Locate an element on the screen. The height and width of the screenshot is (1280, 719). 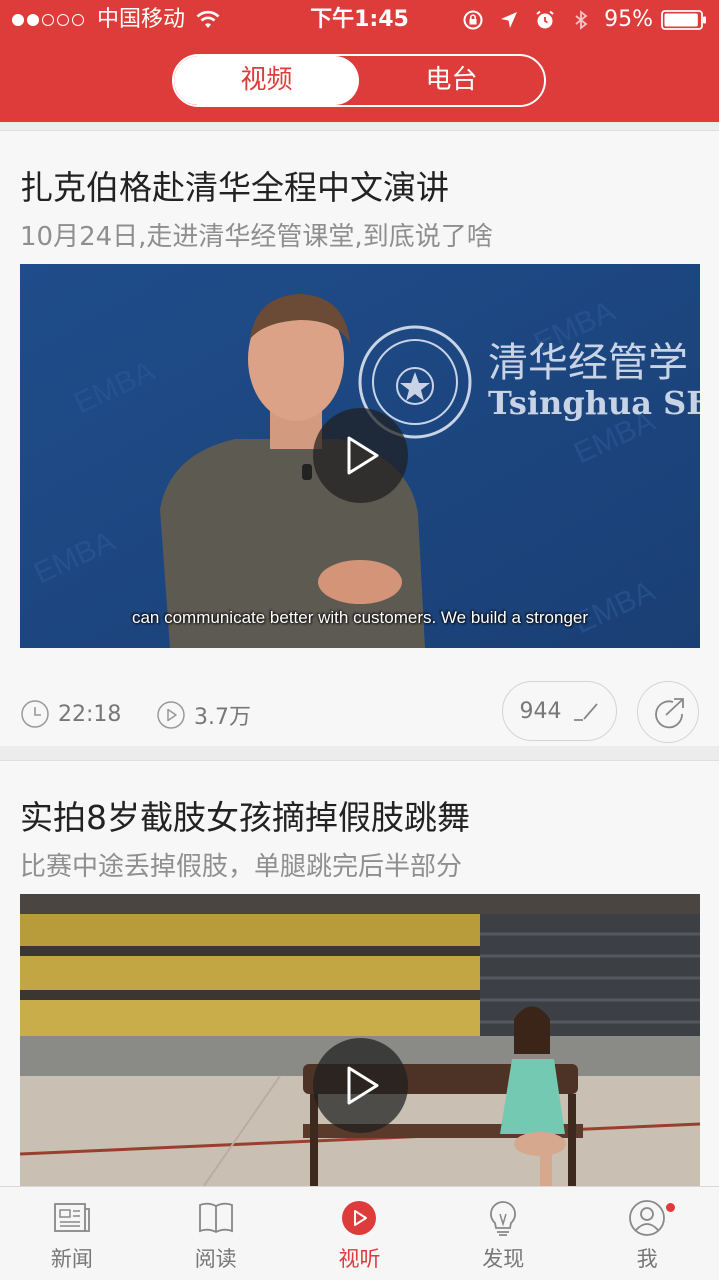
comment-count: 944 is located at coordinates (540, 711).